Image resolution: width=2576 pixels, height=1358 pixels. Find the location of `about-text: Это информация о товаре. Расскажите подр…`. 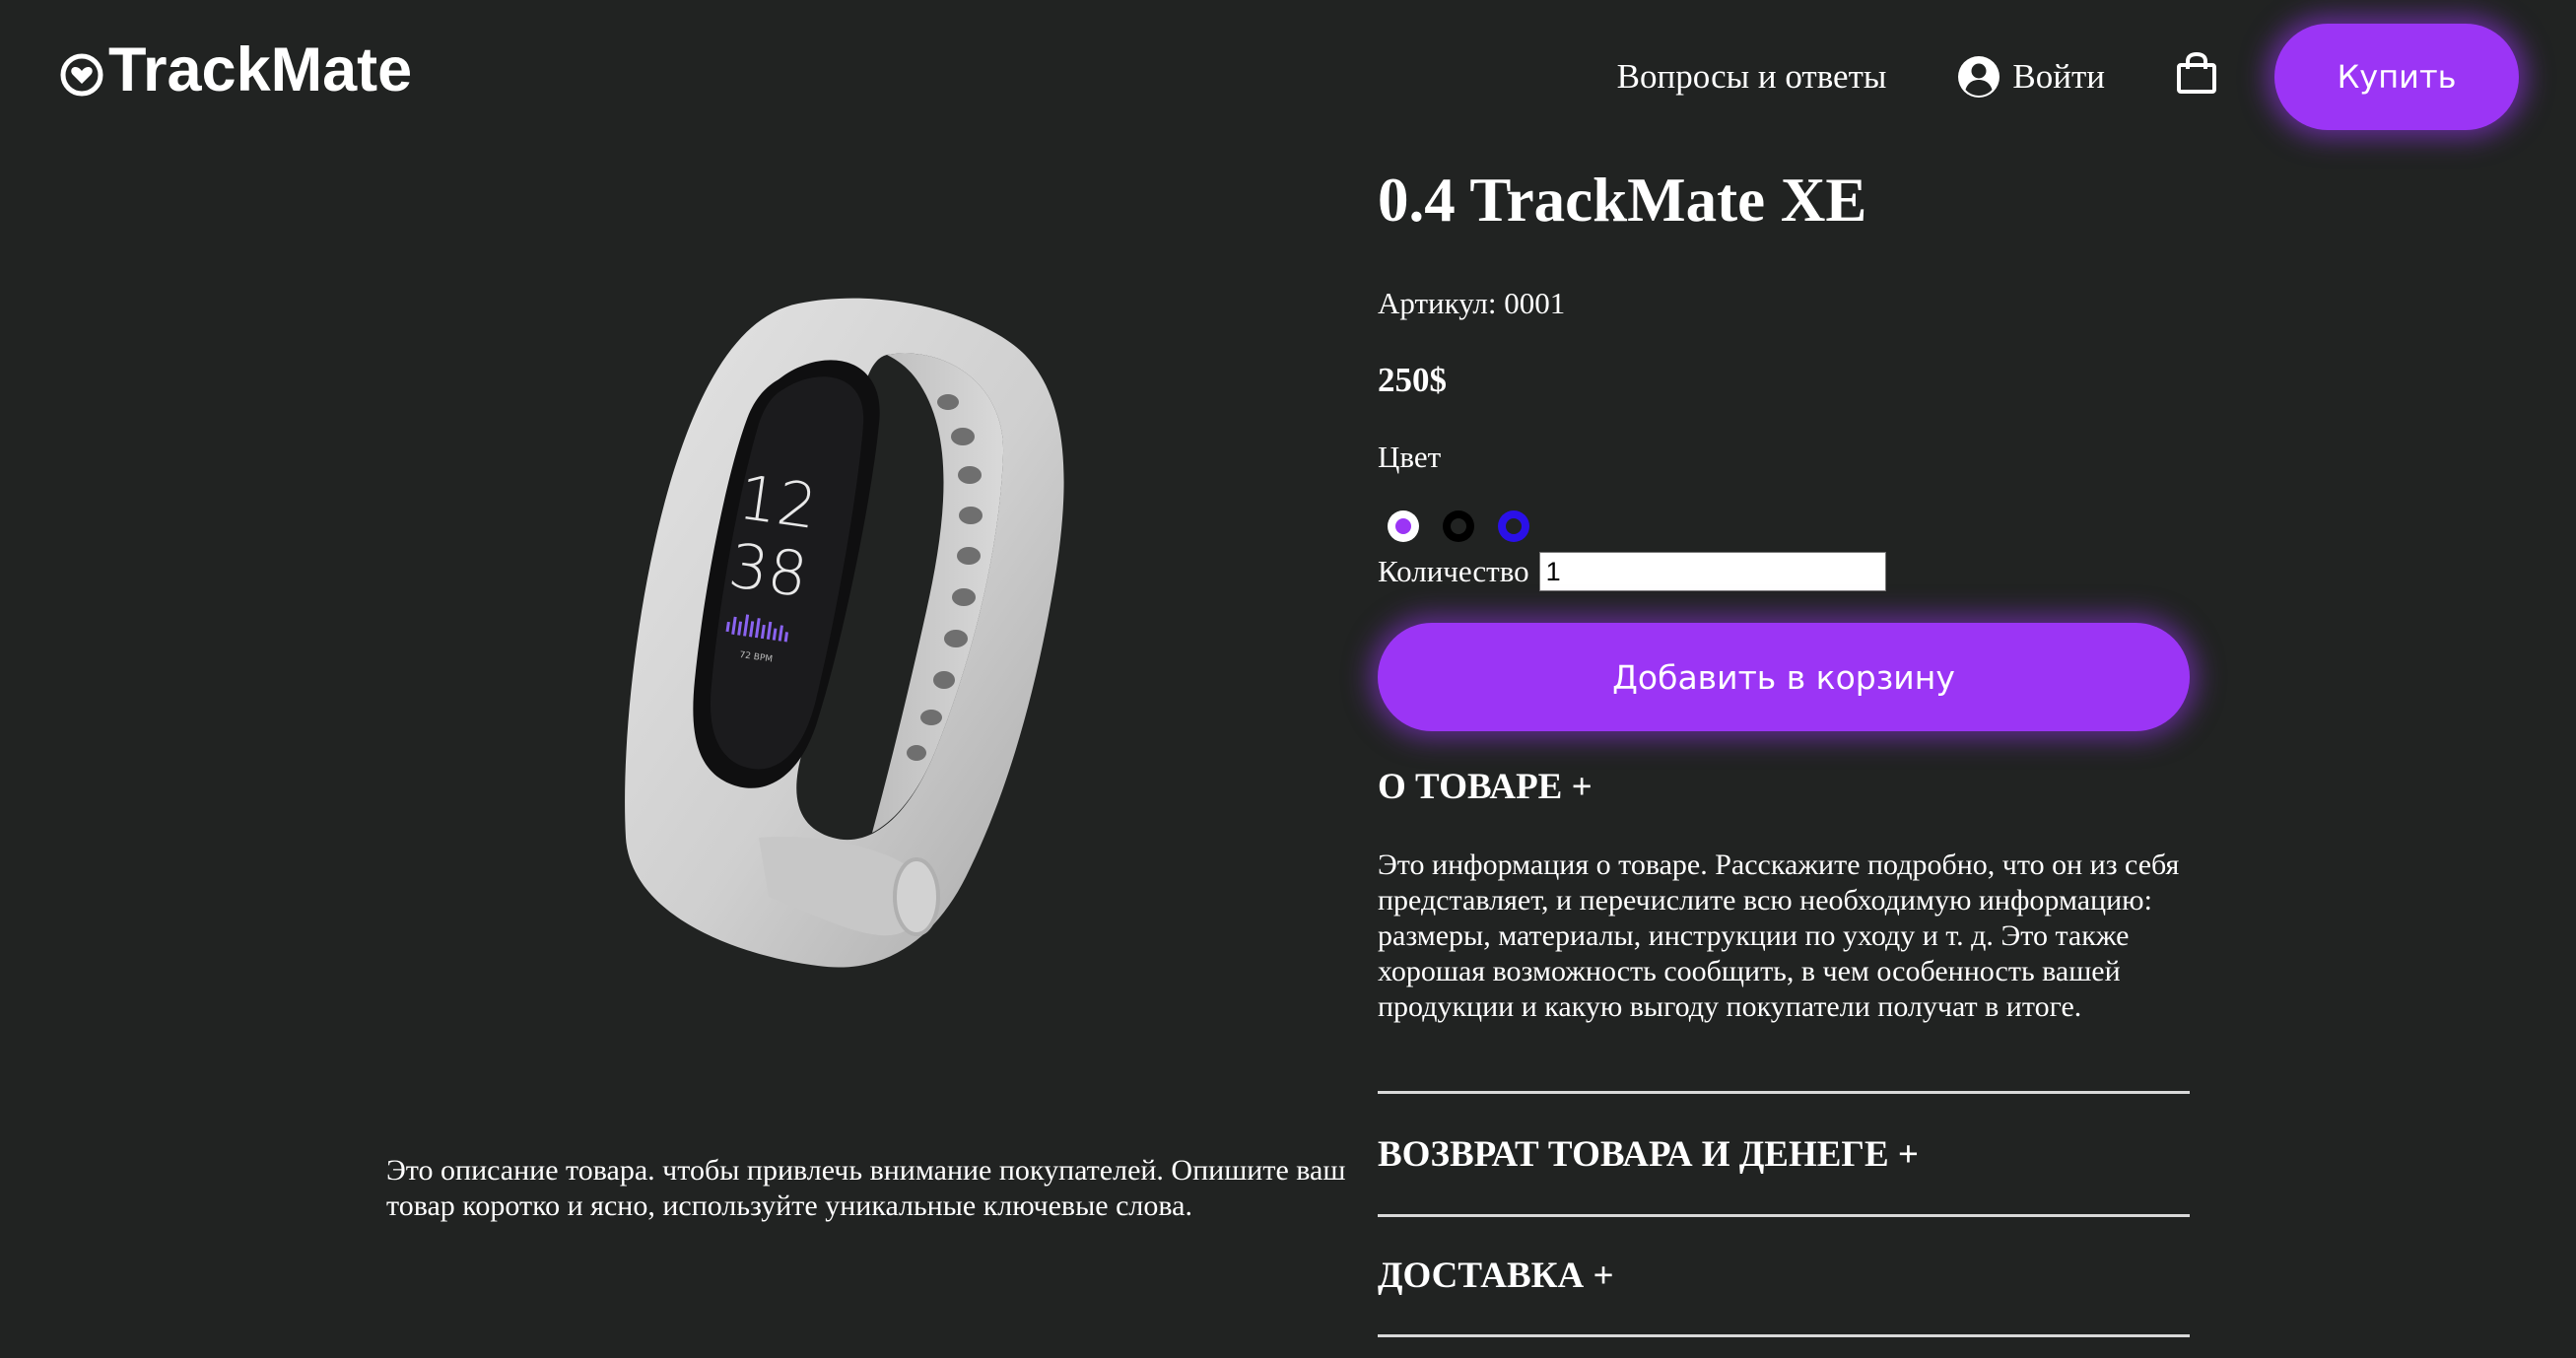

about-text: Это информация о товаре. Расскажите подр… is located at coordinates (1779, 936).